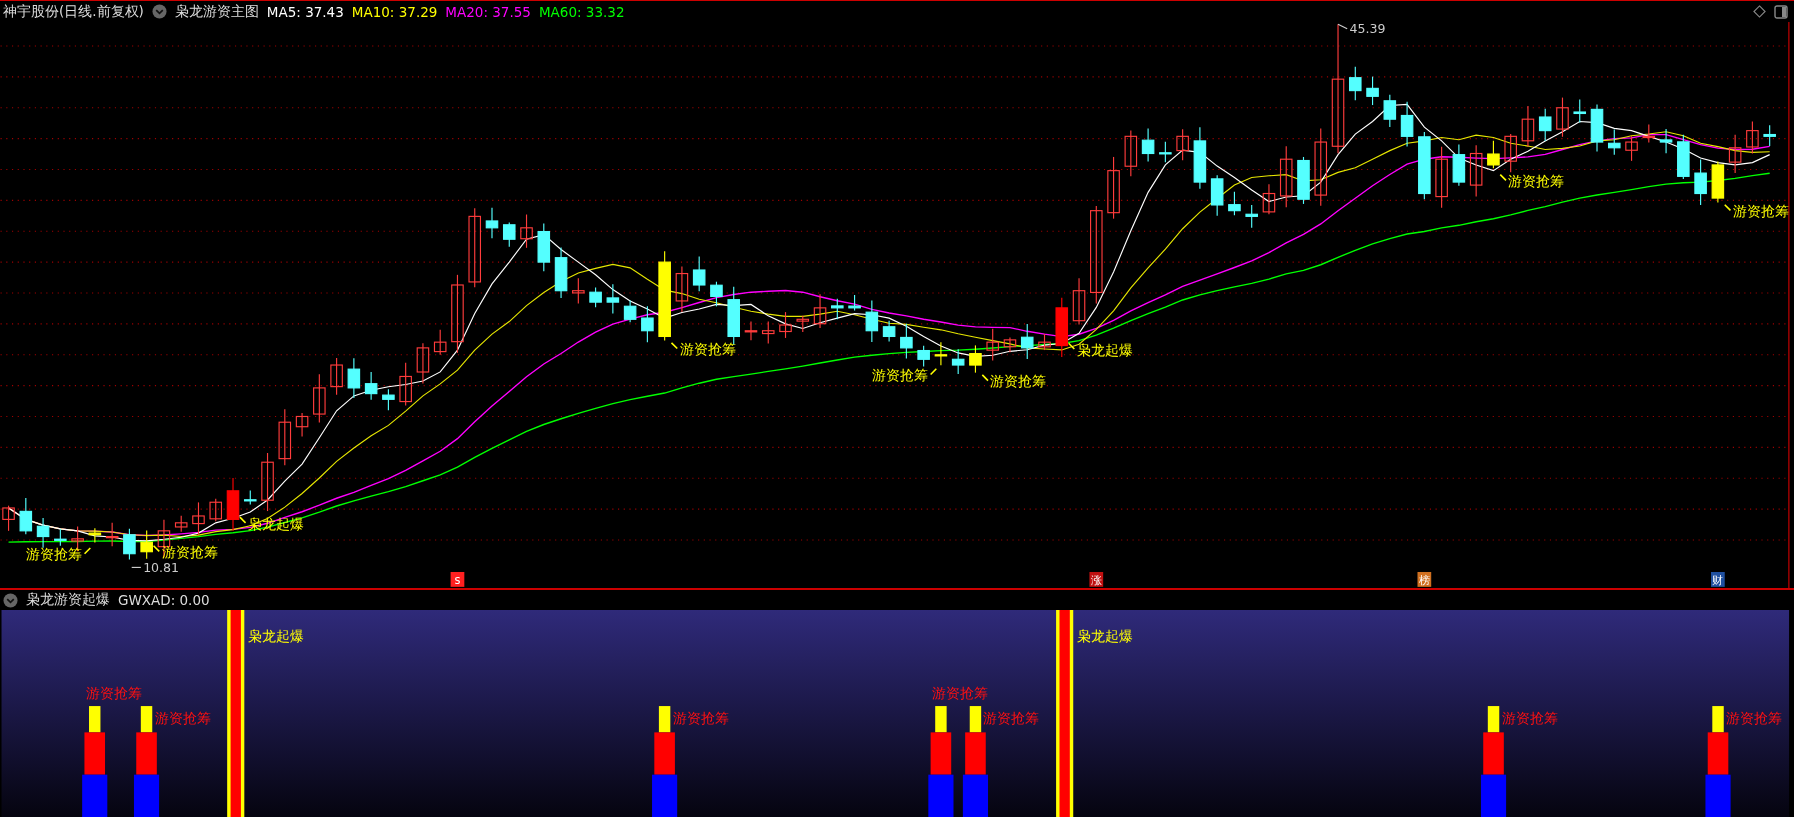 The width and height of the screenshot is (1794, 817). What do you see at coordinates (1718, 580) in the screenshot?
I see `event-marker: 财` at bounding box center [1718, 580].